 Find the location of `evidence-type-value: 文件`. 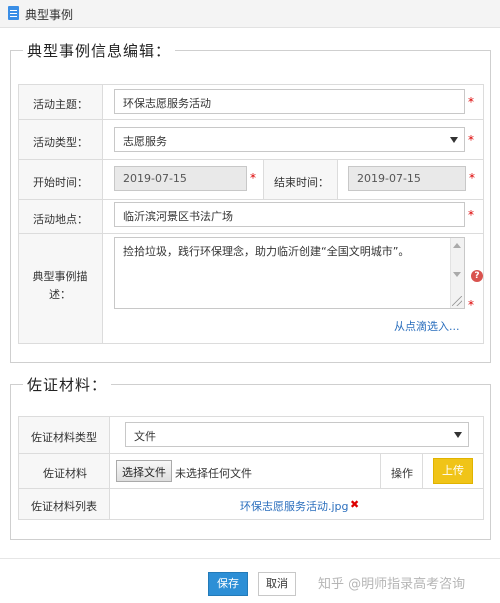

evidence-type-value: 文件 is located at coordinates (145, 436).